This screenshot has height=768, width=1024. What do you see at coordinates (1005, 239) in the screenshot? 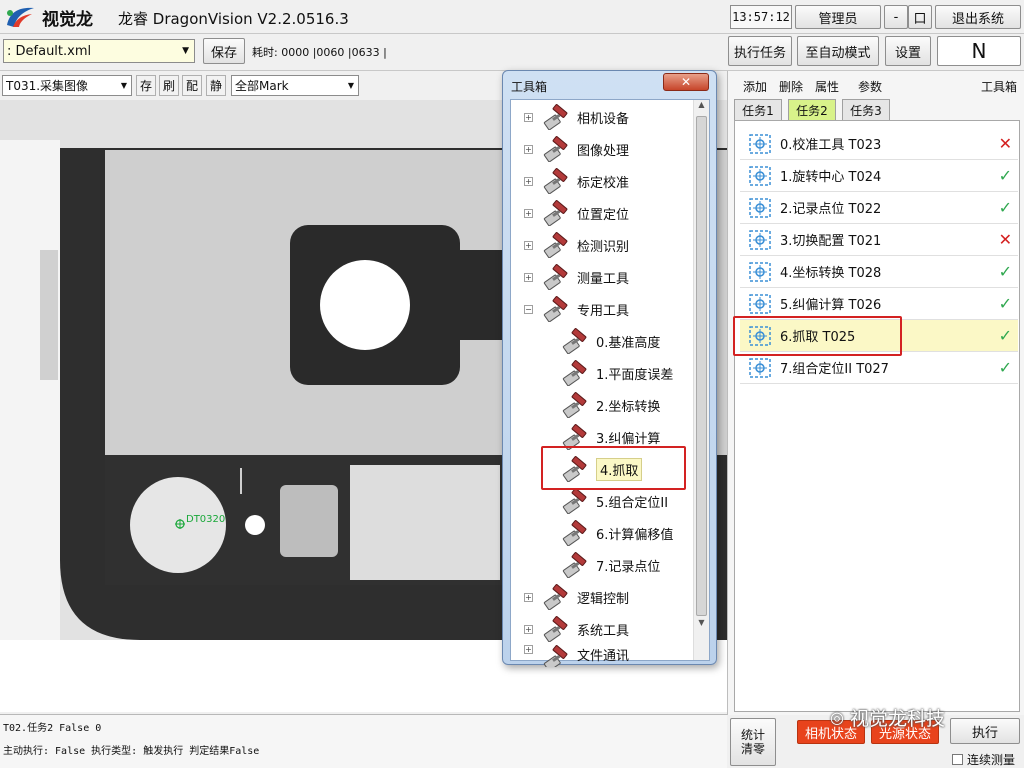
I see `fail-icon: ✕` at bounding box center [1005, 239].